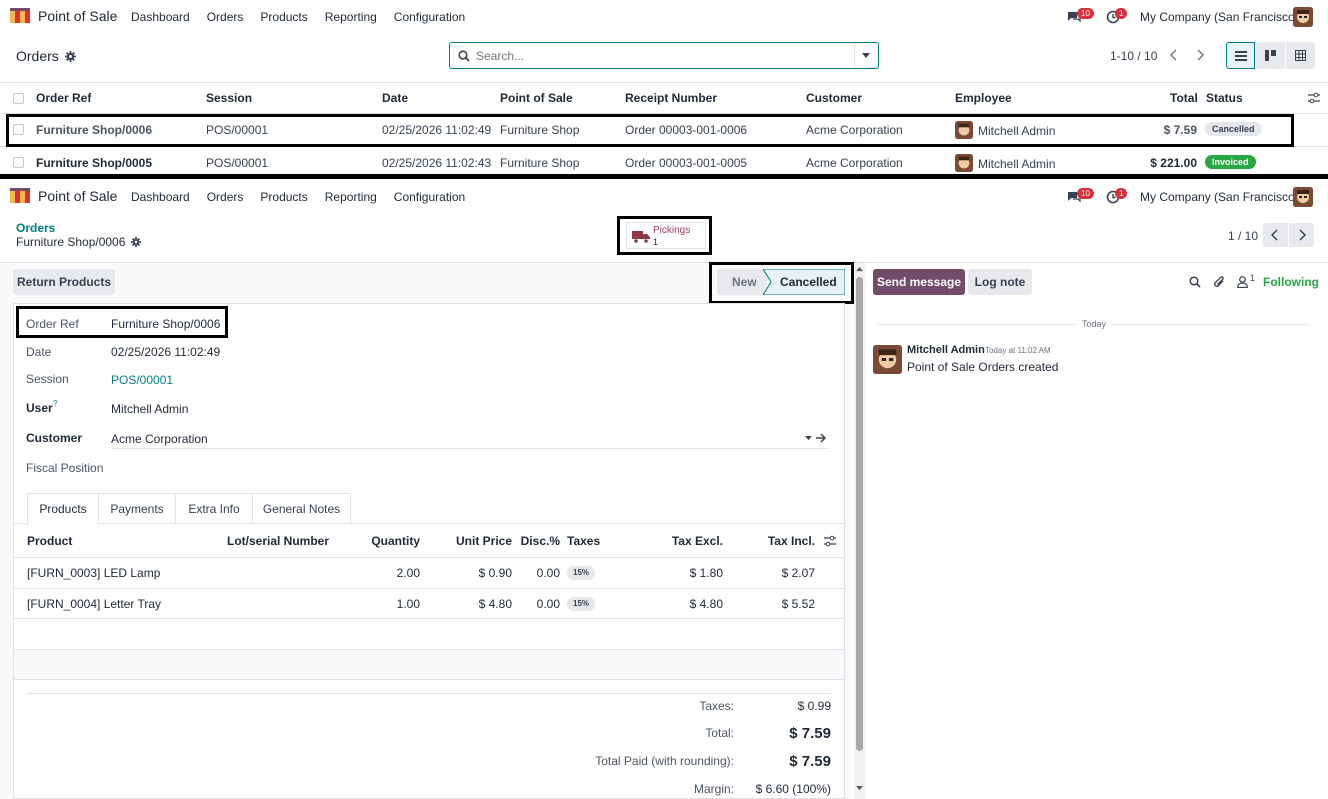 This screenshot has width=1328, height=799. What do you see at coordinates (536, 98) in the screenshot?
I see `col-point-of-sale: Point of Sale` at bounding box center [536, 98].